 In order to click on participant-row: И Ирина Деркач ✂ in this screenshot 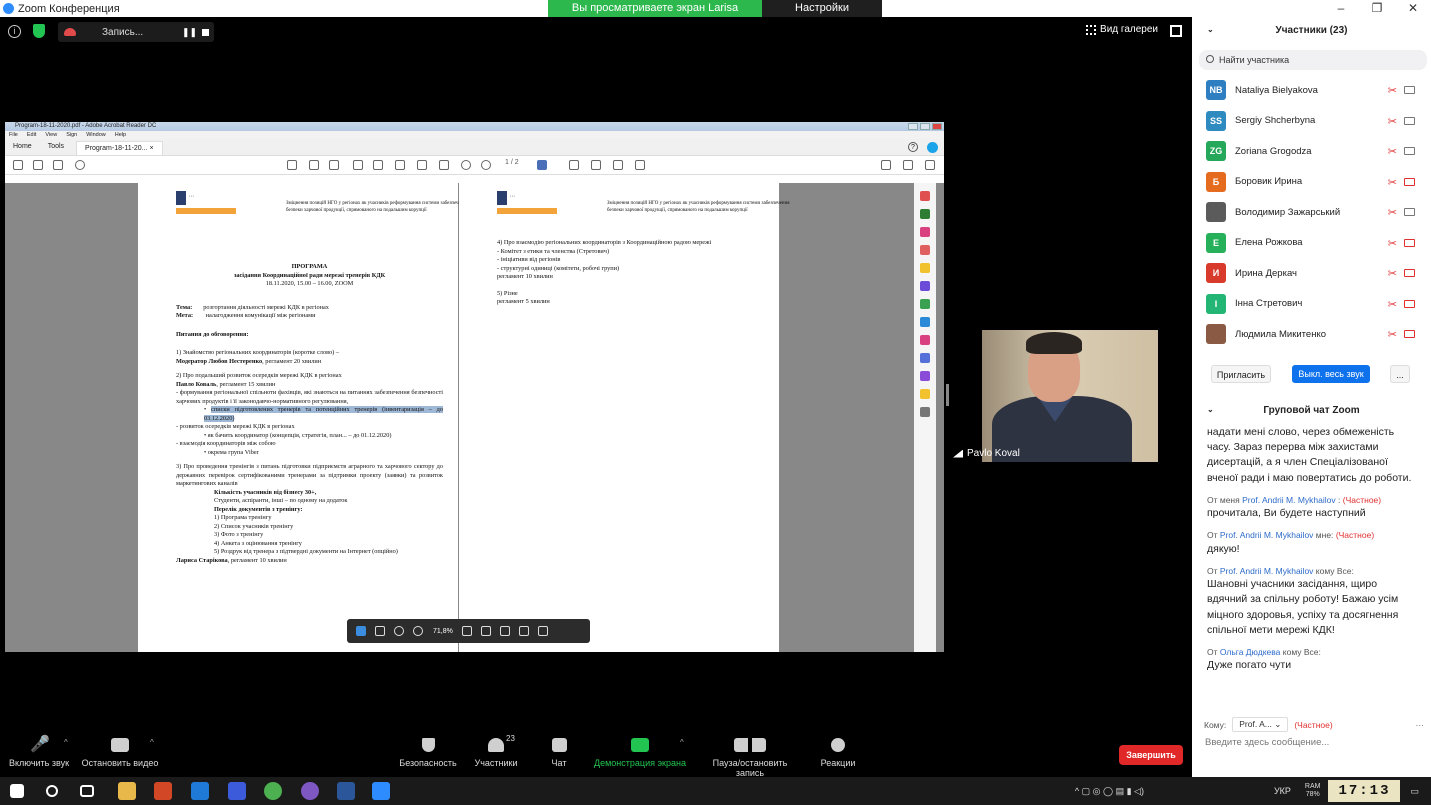, I will do `click(1311, 273)`.